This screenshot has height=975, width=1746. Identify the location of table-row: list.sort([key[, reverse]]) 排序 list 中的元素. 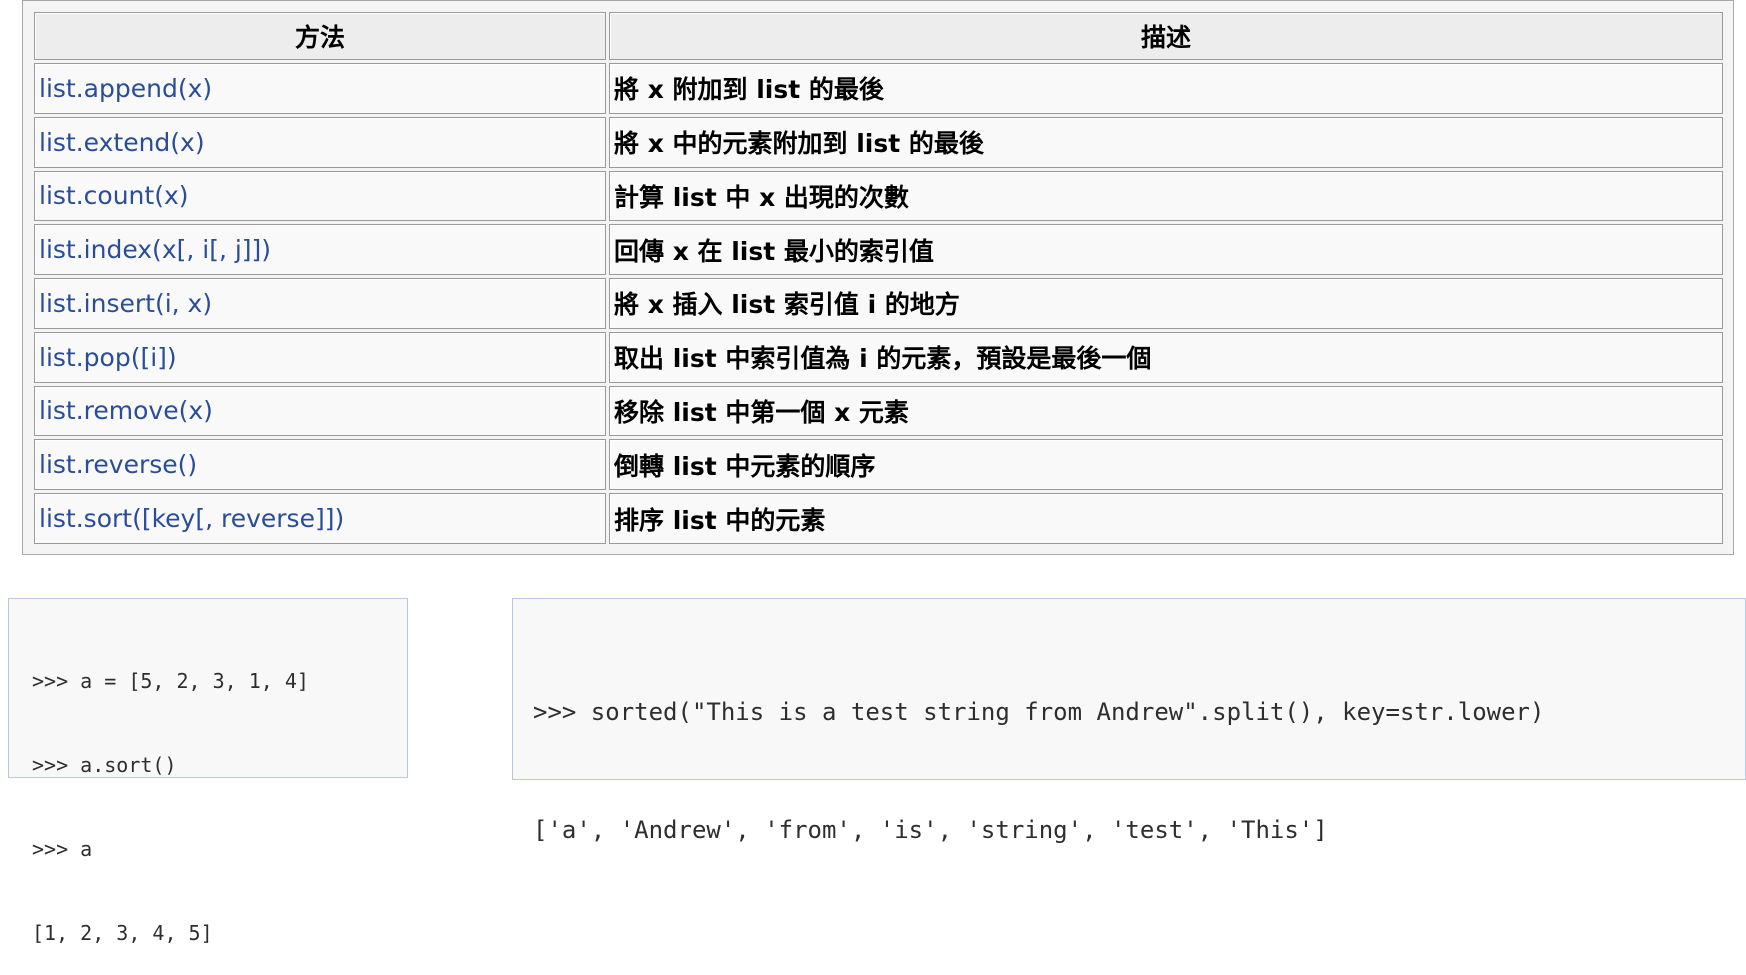
(878, 518).